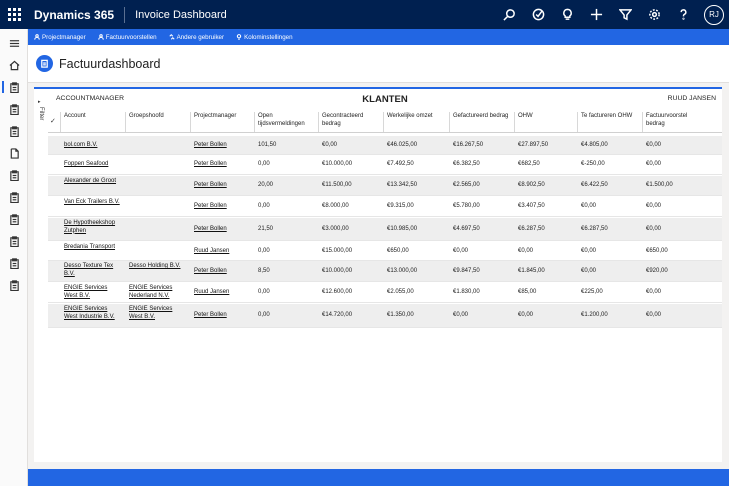 This screenshot has width=729, height=486. I want to click on cmd-andere-gebruiker: Andere gebruiker, so click(196, 37).